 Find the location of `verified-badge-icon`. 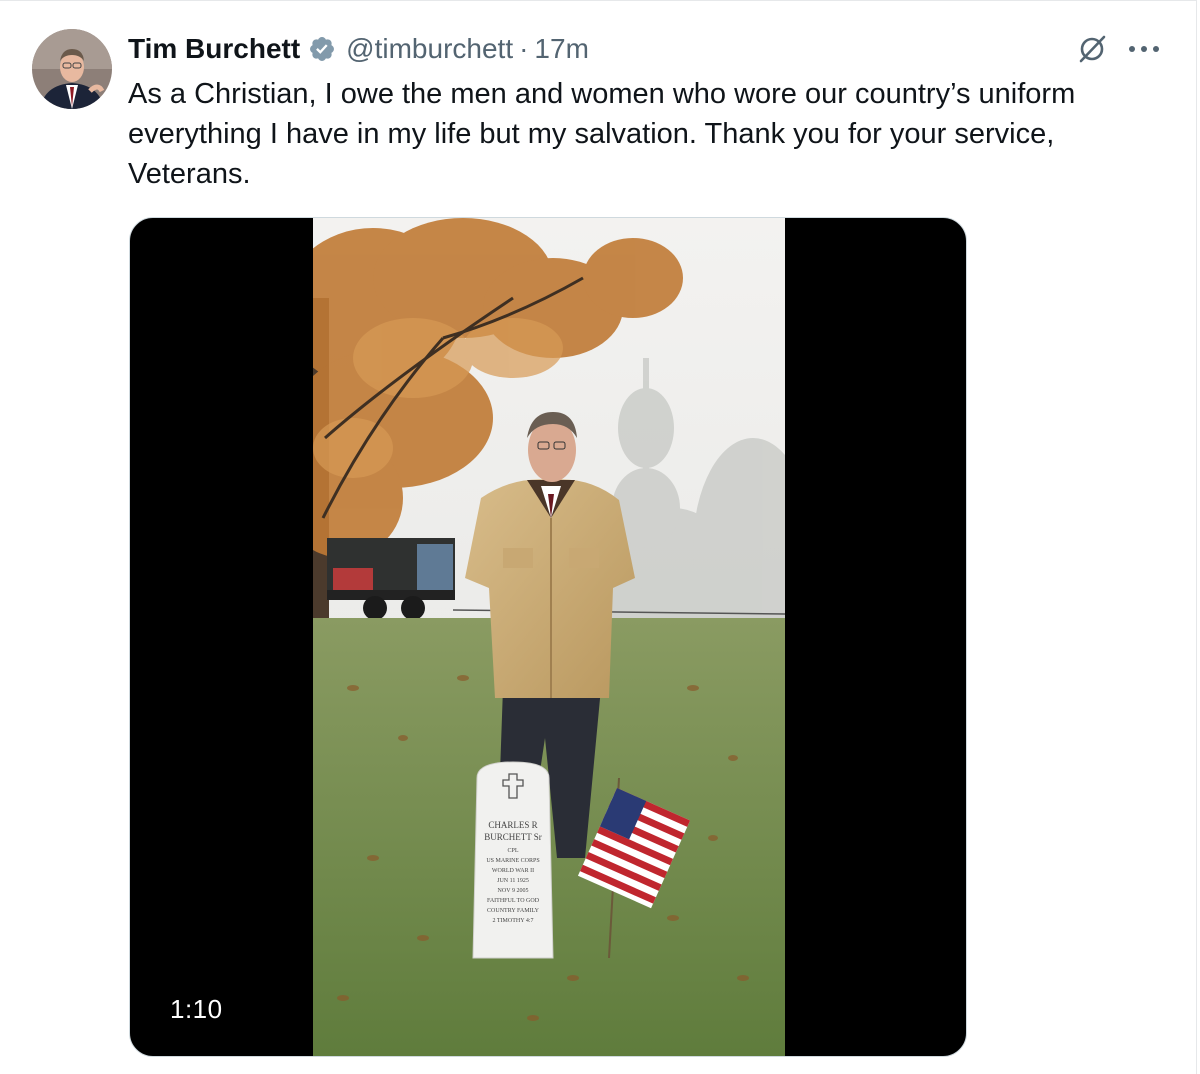

verified-badge-icon is located at coordinates (322, 49).